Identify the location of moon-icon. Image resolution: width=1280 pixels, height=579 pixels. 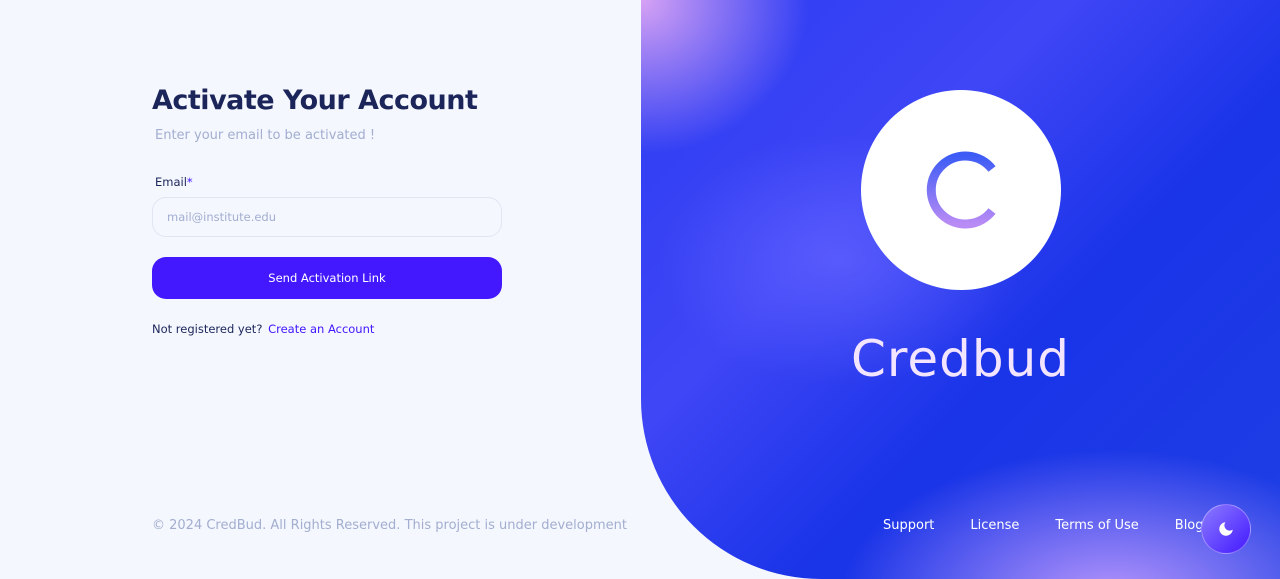
(1226, 529).